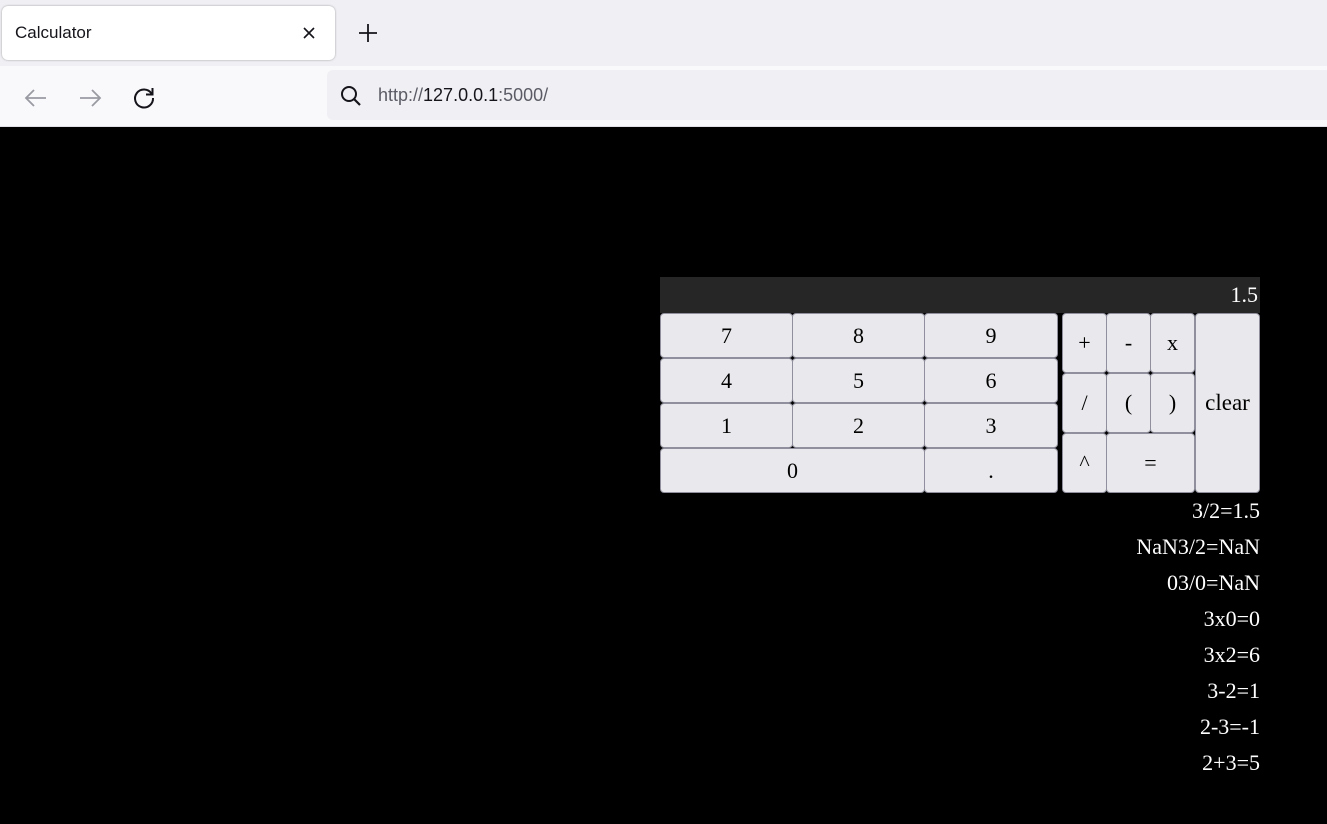 The width and height of the screenshot is (1327, 824). Describe the element at coordinates (1225, 510) in the screenshot. I see `history-item: 3/2=1.5` at that location.